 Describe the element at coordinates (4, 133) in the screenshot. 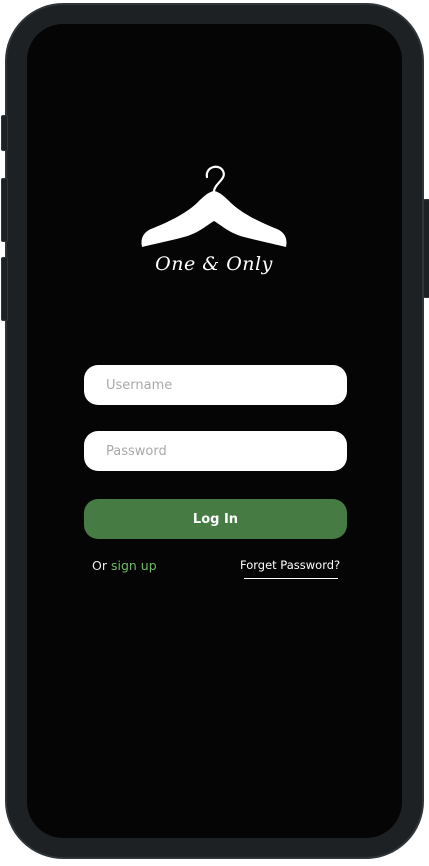

I see `mute-switch` at that location.